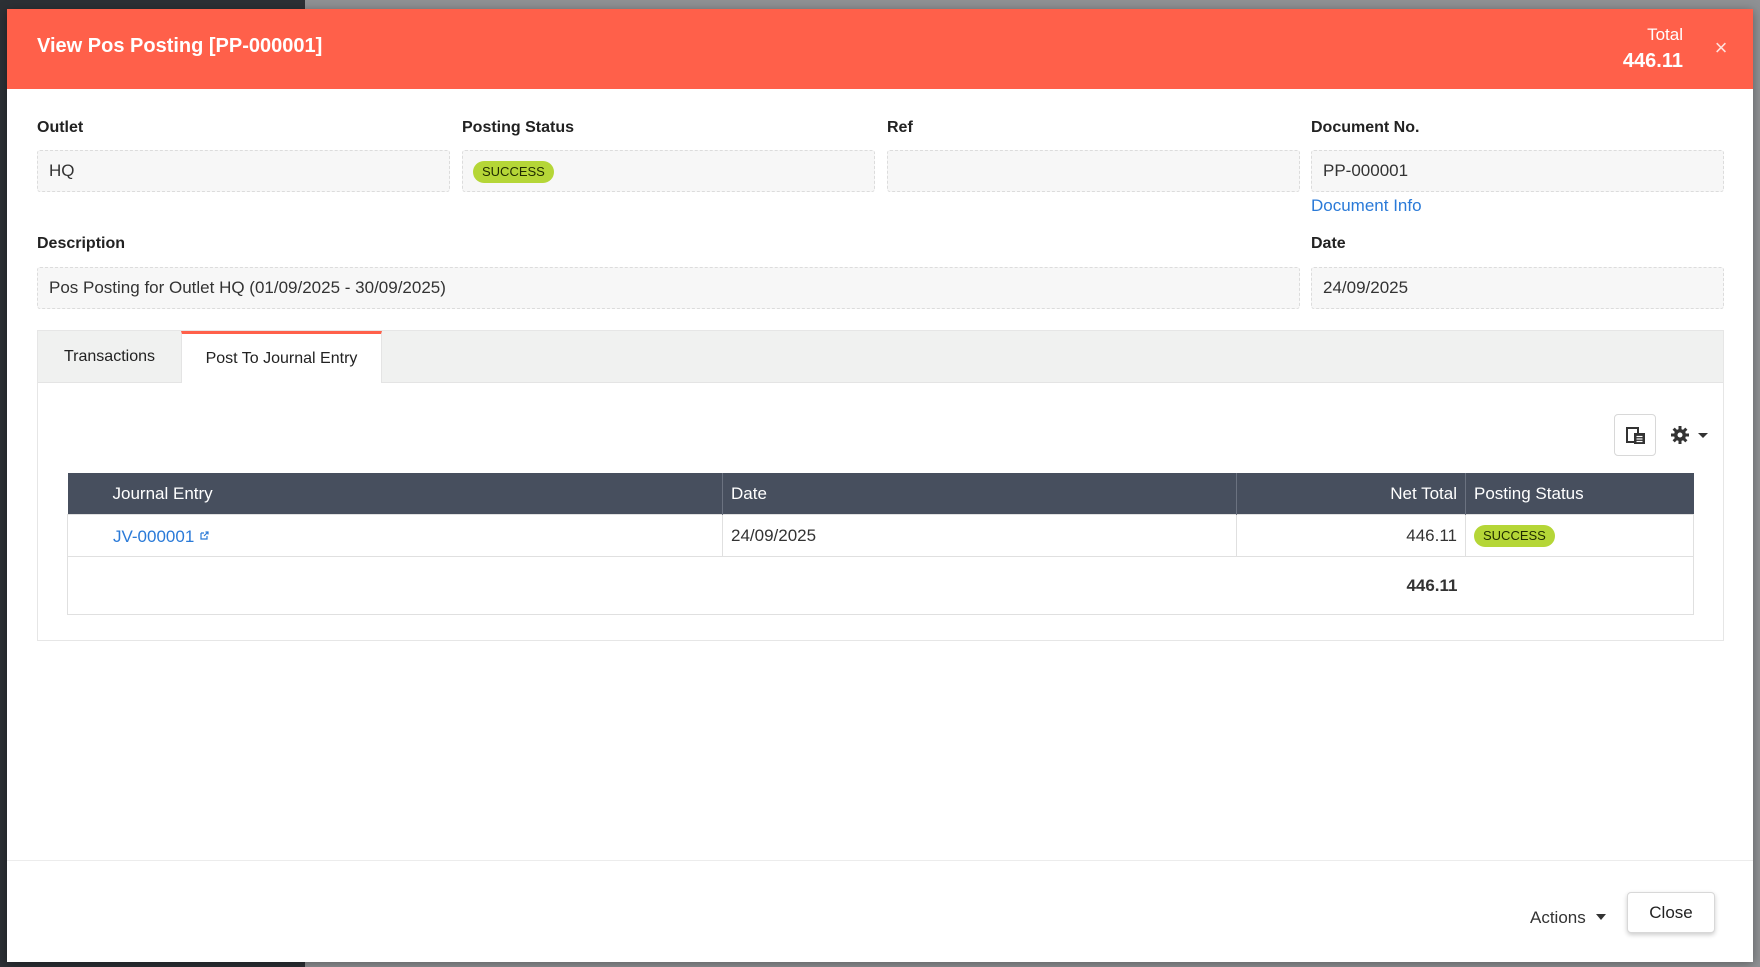  What do you see at coordinates (1665, 34) in the screenshot?
I see `total-label: Total` at bounding box center [1665, 34].